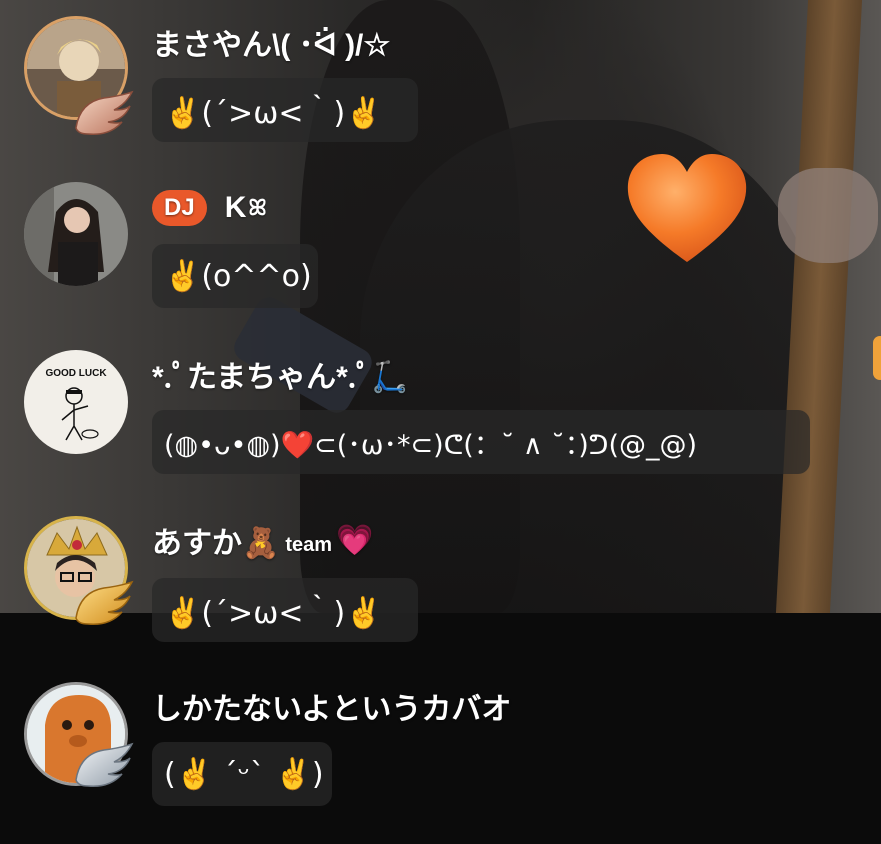 This screenshot has width=881, height=844. I want to click on chat-message-bubble: (✌️ ´ᵕ` ✌️), so click(242, 774).